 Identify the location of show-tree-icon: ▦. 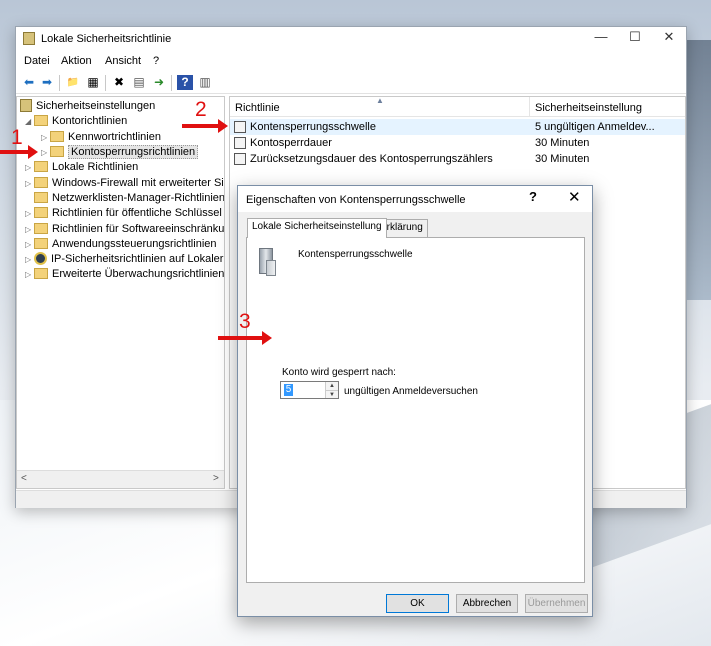
(93, 82).